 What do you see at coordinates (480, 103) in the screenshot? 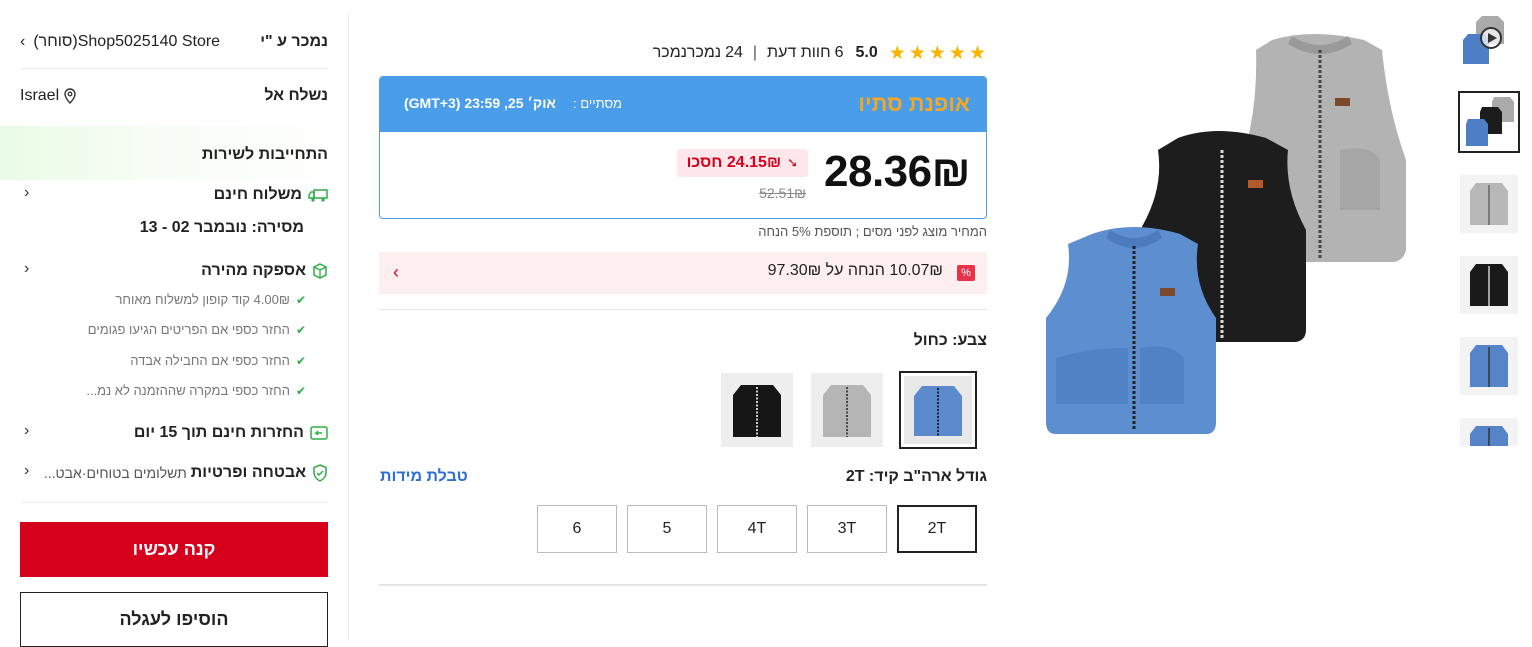
I see `flash-ends-time: אוק׳ 25, 23:59 (GMT+3)` at bounding box center [480, 103].